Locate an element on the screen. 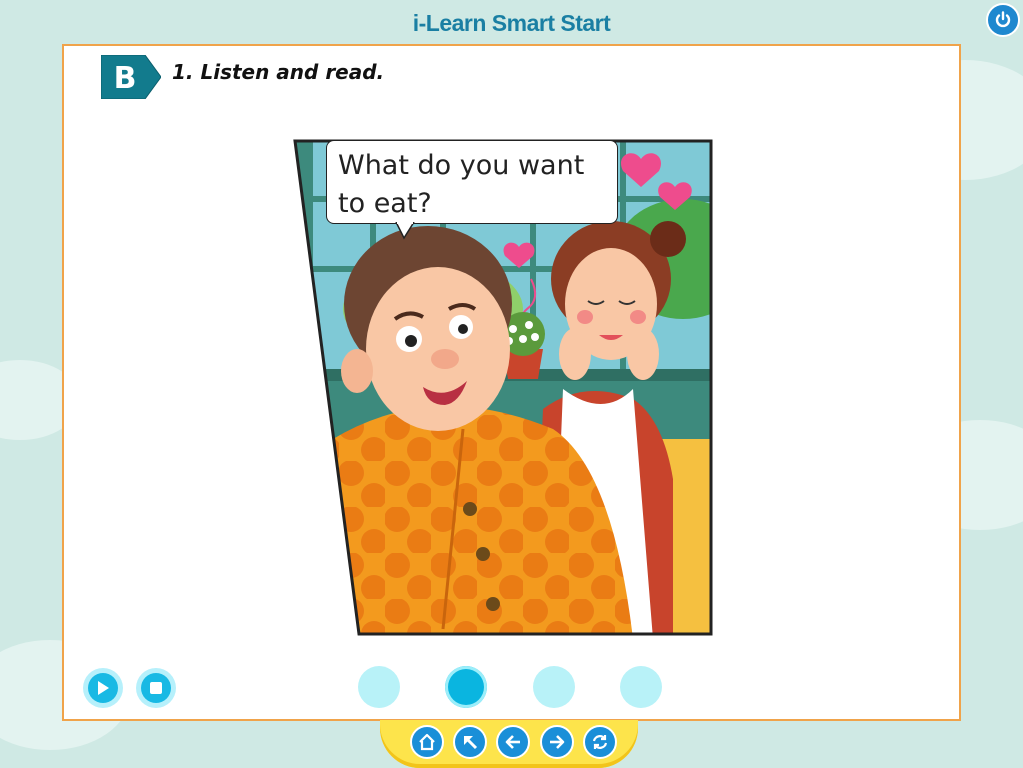  play-icon is located at coordinates (103, 688).